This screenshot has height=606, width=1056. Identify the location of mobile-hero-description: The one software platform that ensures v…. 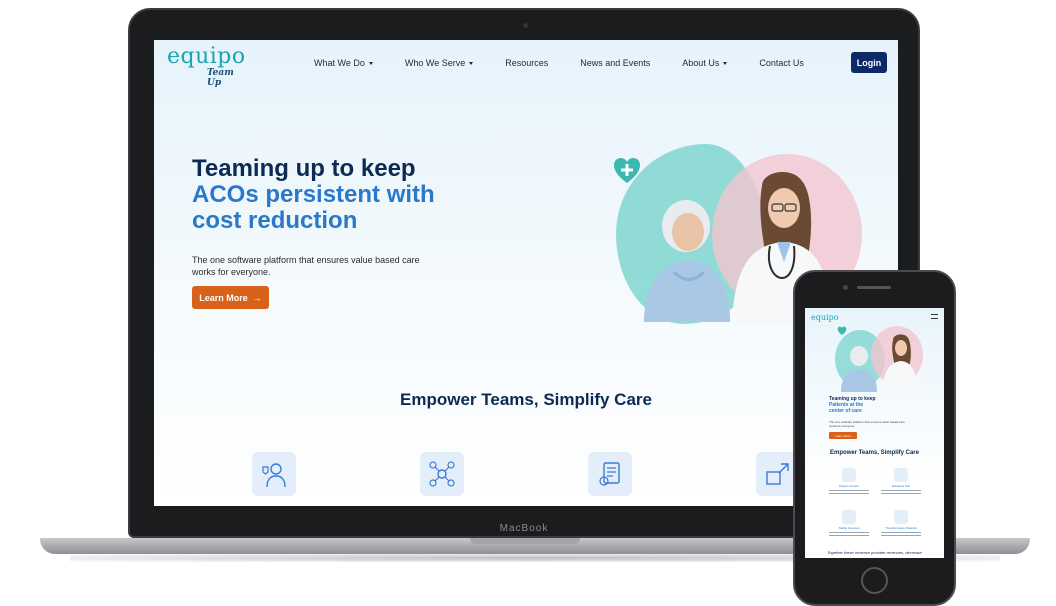
(867, 424).